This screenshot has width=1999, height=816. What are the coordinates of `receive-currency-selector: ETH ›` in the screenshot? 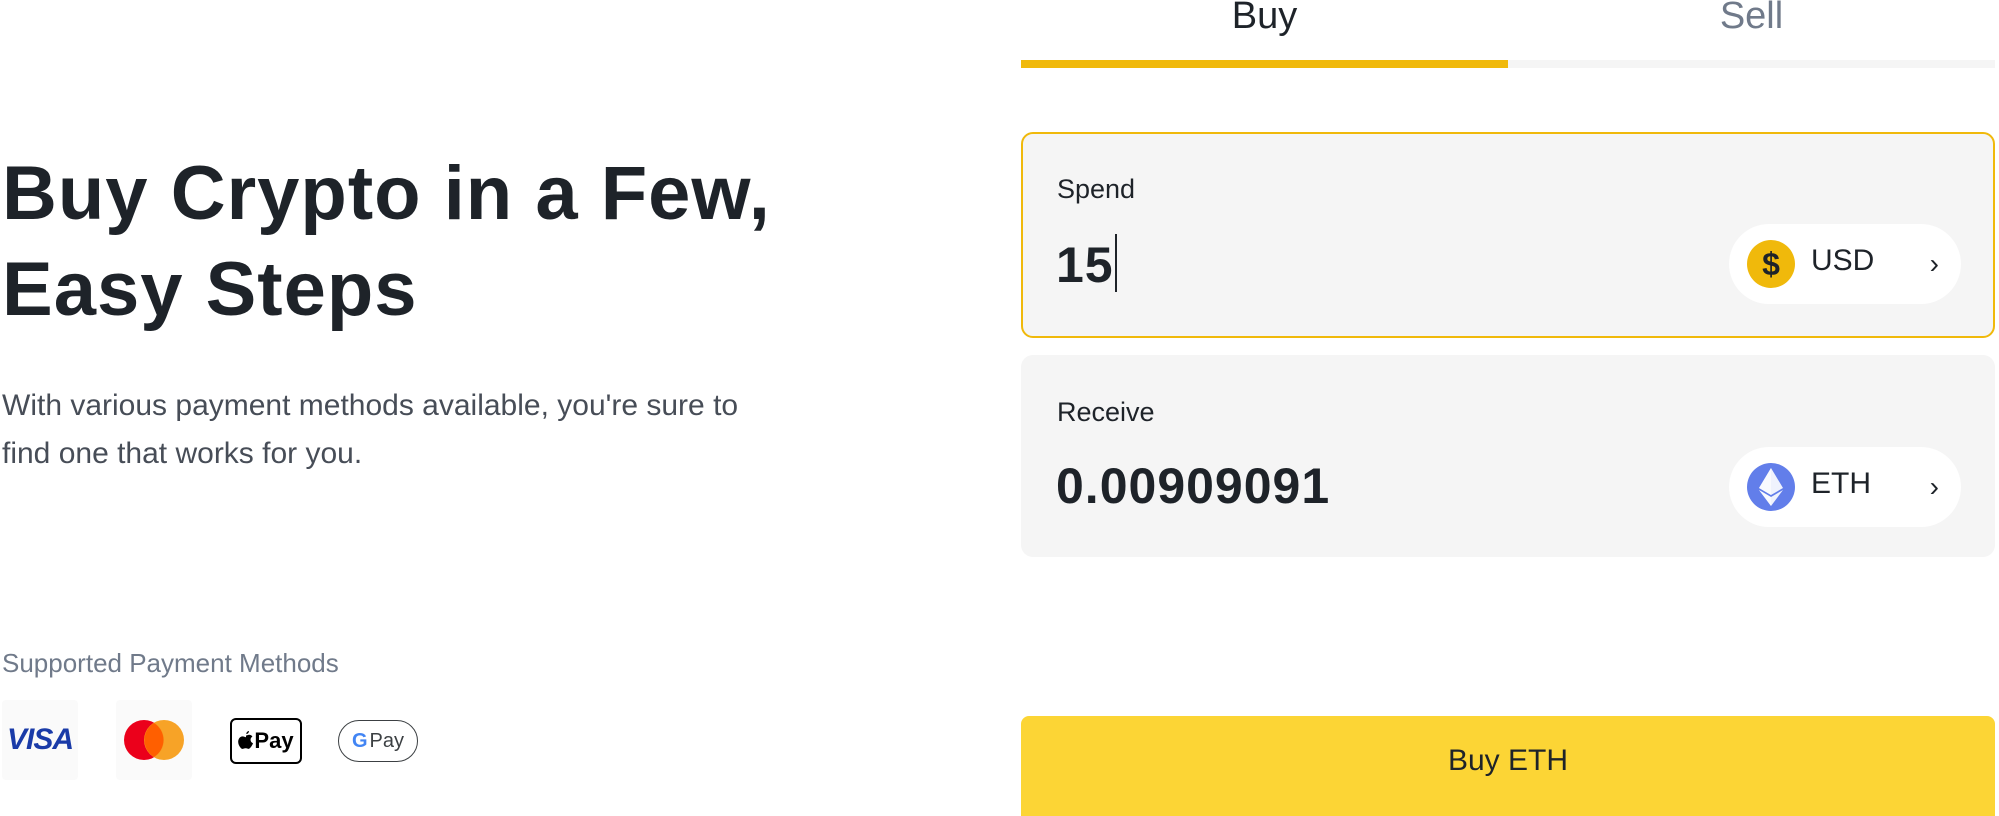 It's located at (1845, 487).